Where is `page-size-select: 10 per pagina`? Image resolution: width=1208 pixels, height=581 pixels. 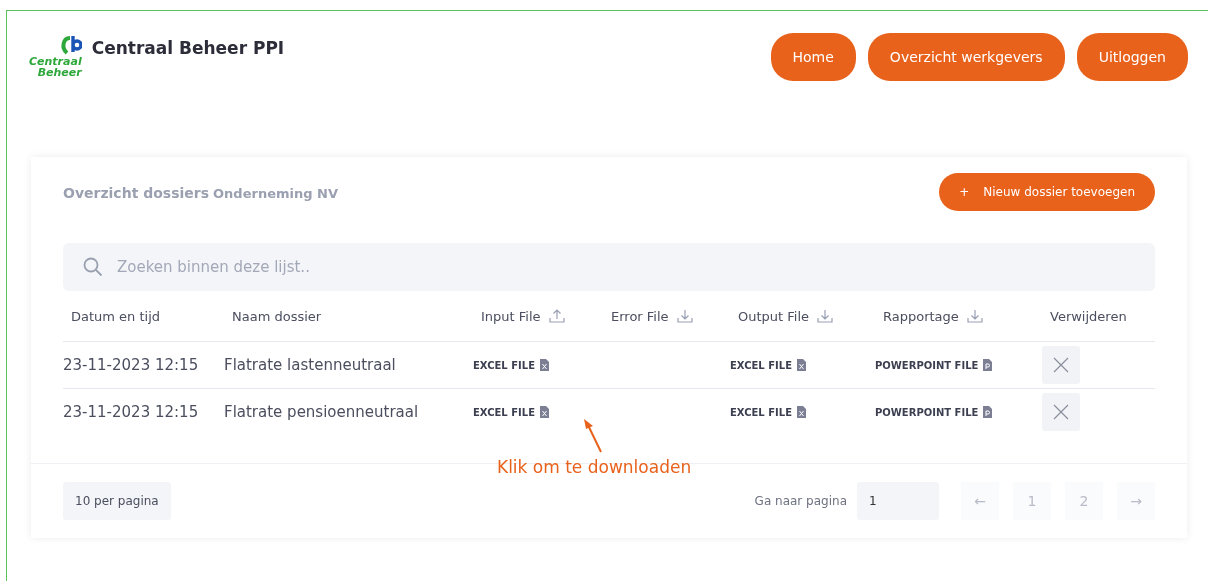
page-size-select: 10 per pagina is located at coordinates (117, 501).